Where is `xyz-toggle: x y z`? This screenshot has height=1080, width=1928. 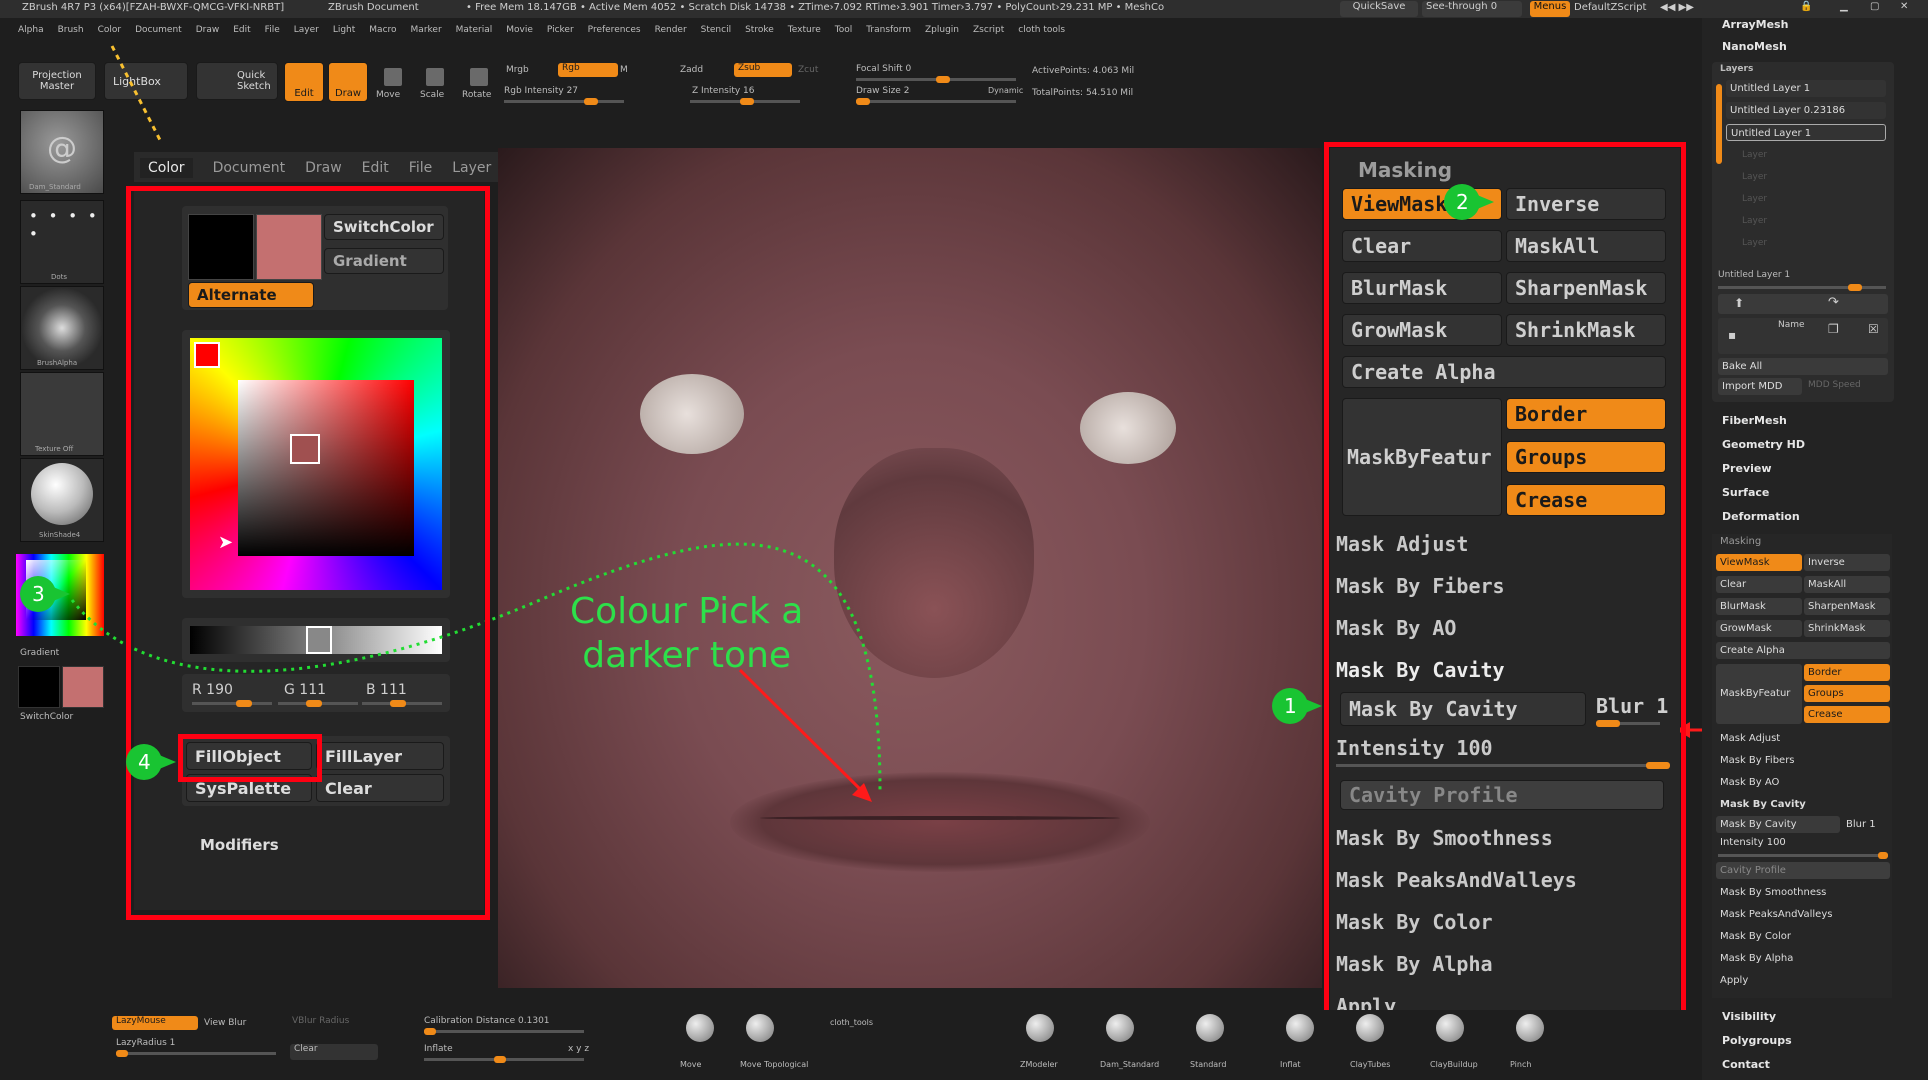
xyz-toggle: x y z is located at coordinates (578, 1049).